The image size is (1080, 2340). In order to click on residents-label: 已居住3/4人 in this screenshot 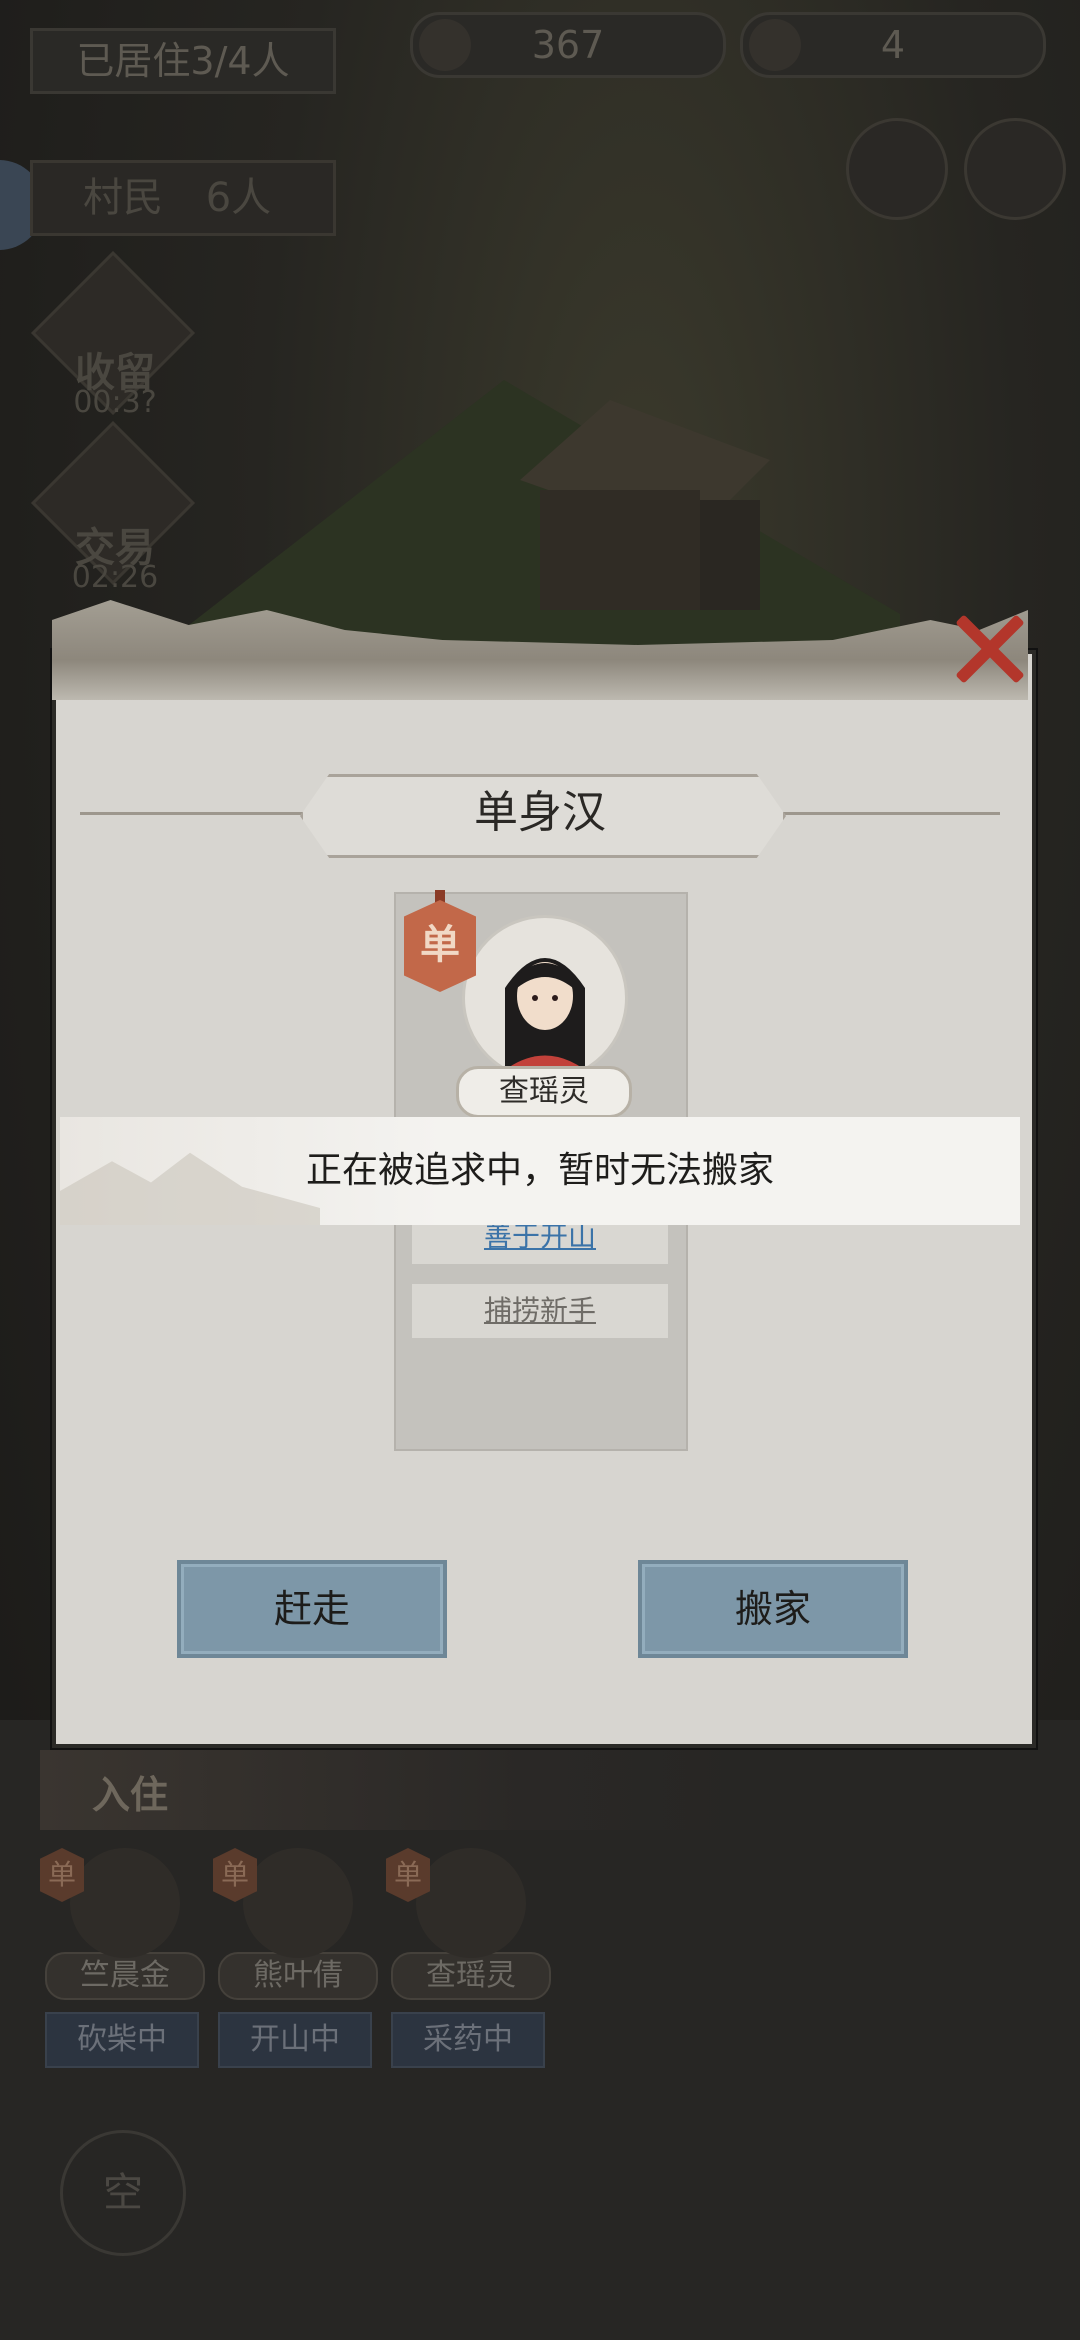, I will do `click(183, 61)`.